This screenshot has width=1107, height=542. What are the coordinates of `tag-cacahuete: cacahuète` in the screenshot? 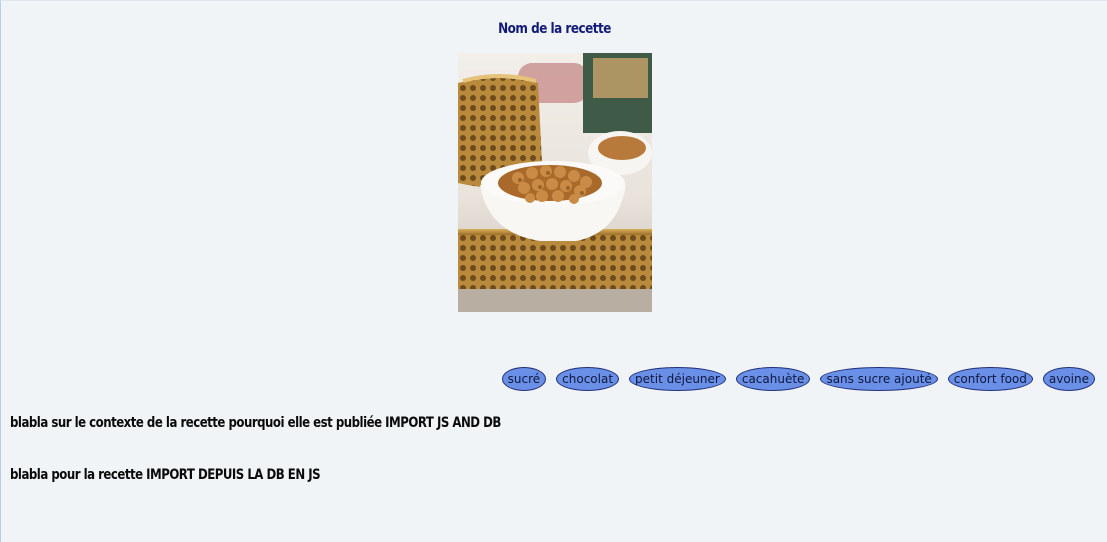 It's located at (773, 379).